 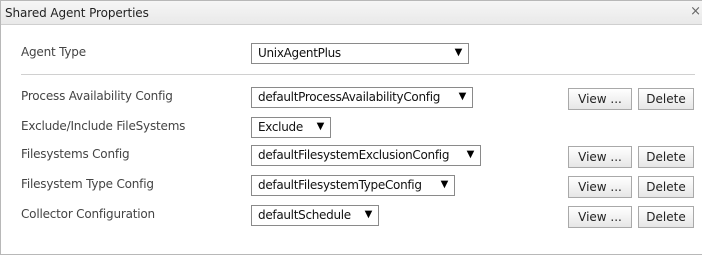 I want to click on process-availability-config-label: Process Availability Config, so click(x=97, y=96).